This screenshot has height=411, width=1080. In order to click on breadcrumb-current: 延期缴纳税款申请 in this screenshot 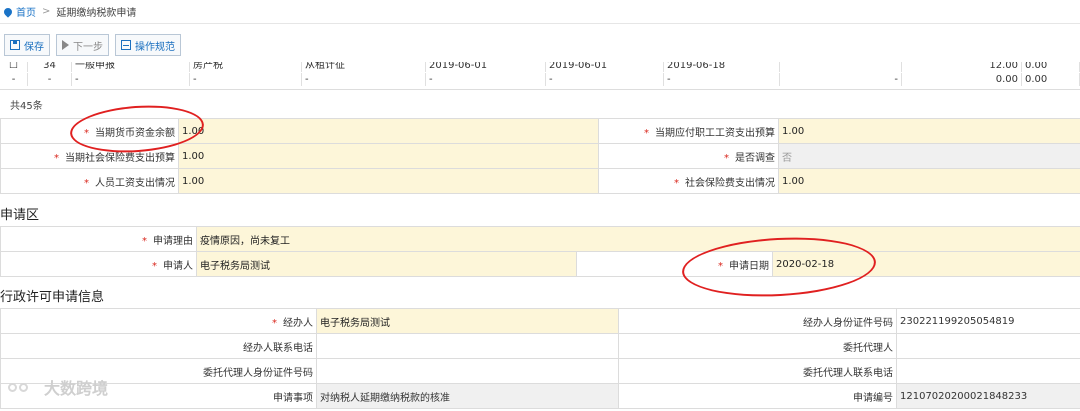, I will do `click(96, 13)`.